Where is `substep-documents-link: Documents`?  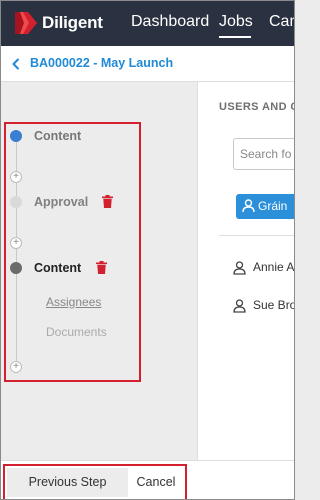
substep-documents-link: Documents is located at coordinates (76, 332).